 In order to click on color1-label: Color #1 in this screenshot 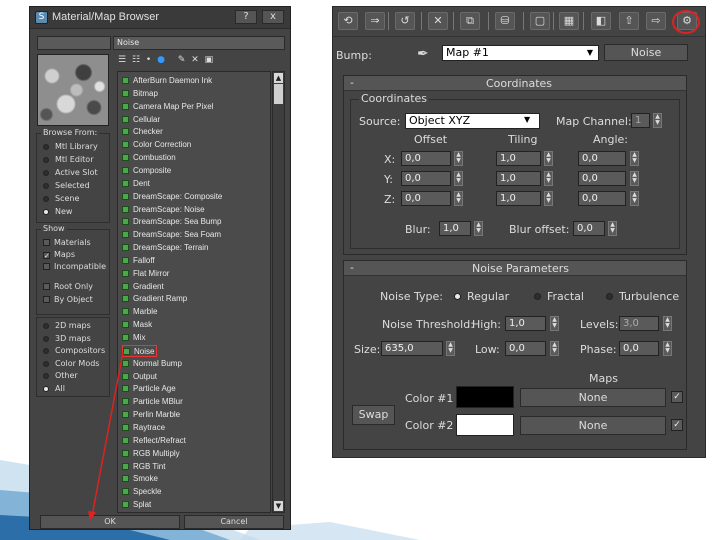, I will do `click(429, 398)`.